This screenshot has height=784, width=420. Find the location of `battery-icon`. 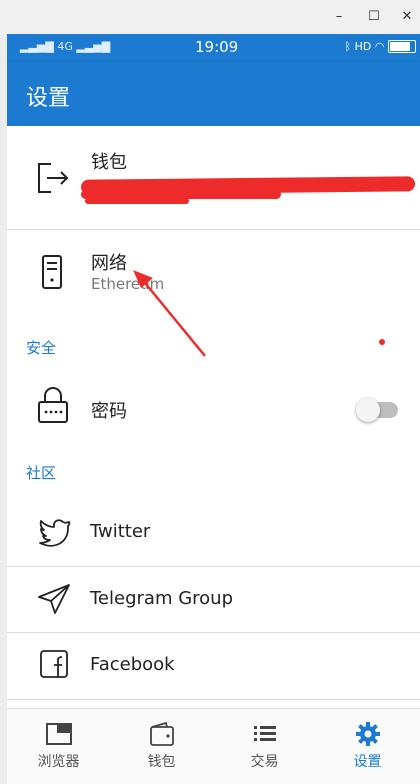

battery-icon is located at coordinates (402, 46).